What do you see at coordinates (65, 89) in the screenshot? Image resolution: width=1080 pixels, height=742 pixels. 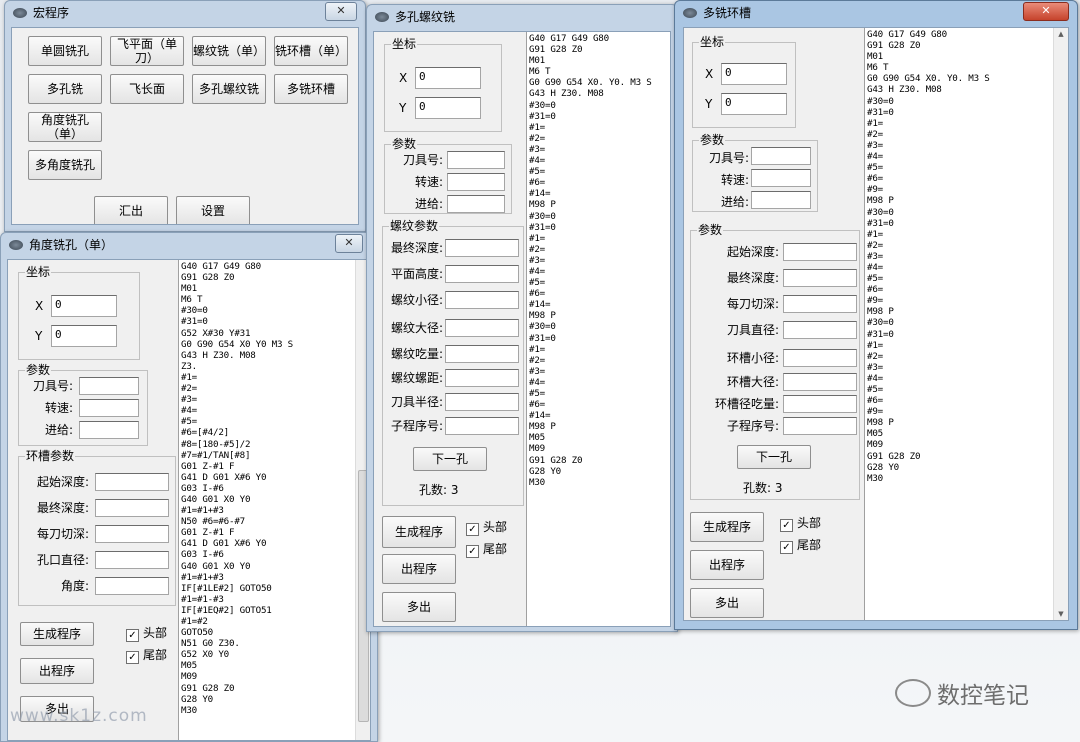 I see `multi-hole-mill-button: 多孔铣` at bounding box center [65, 89].